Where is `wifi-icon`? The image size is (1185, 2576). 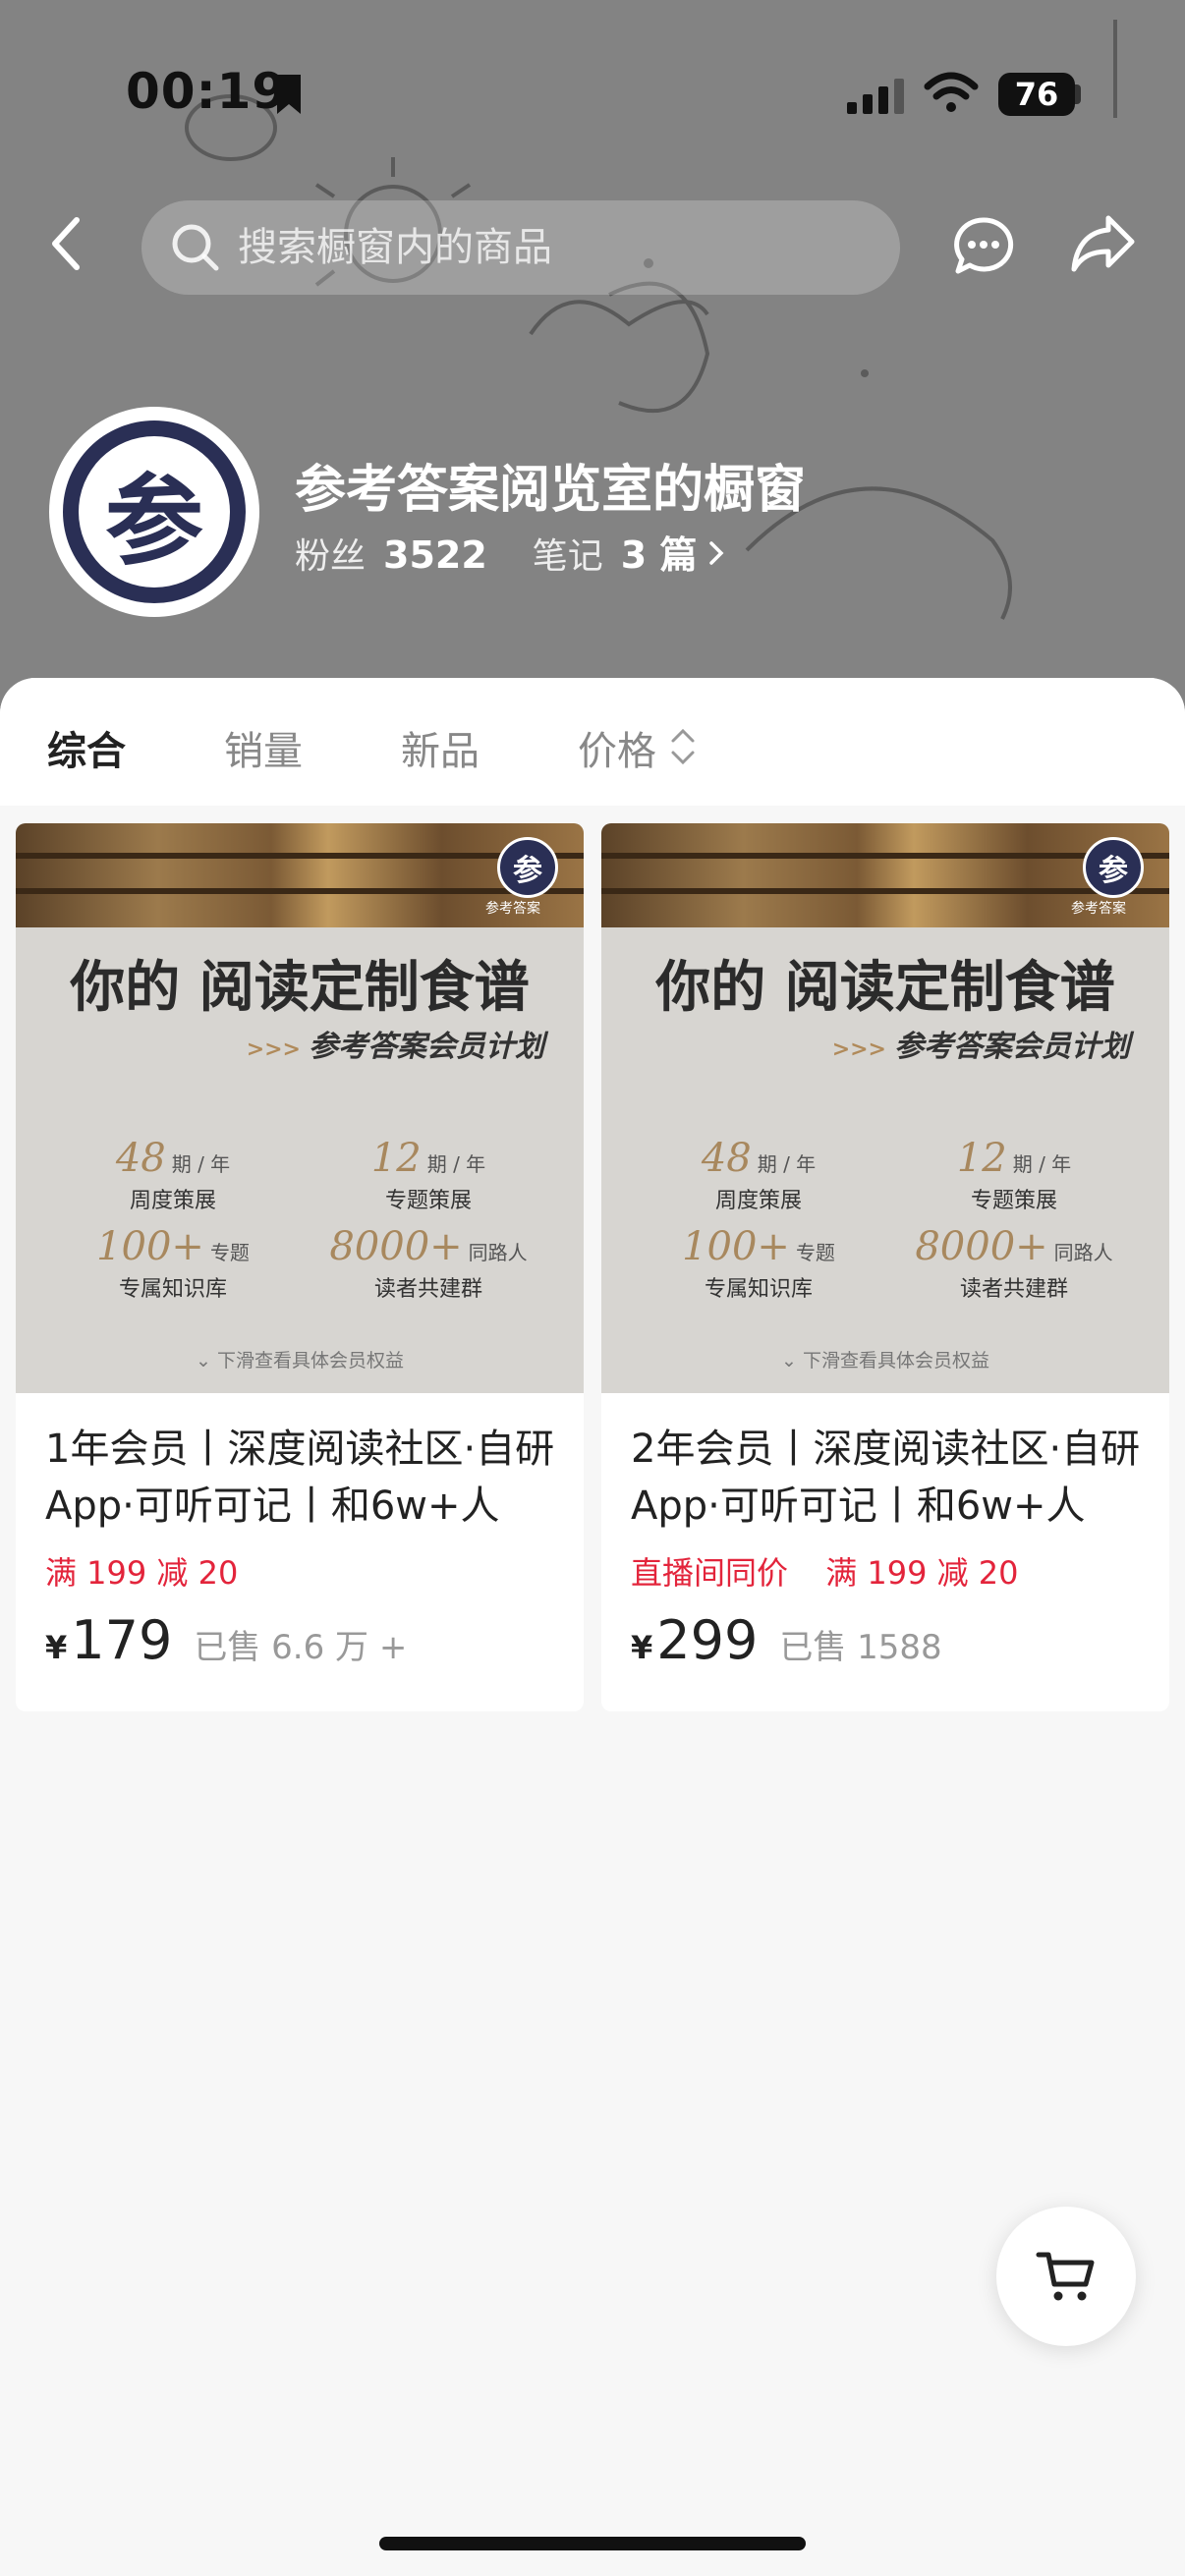 wifi-icon is located at coordinates (952, 92).